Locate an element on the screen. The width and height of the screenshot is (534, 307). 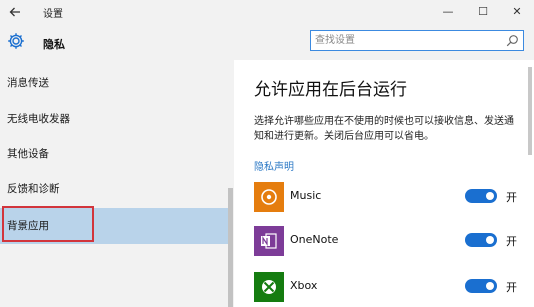
app-row-onenote: OneNote 开 is located at coordinates (389, 241).